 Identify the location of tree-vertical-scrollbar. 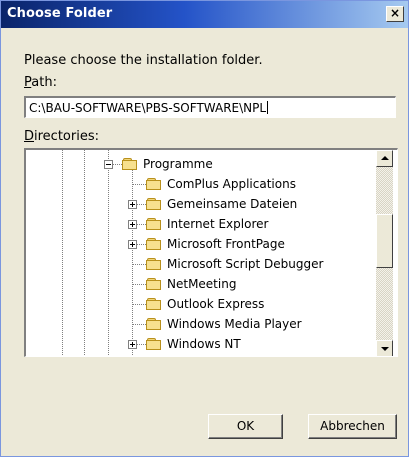
(384, 253).